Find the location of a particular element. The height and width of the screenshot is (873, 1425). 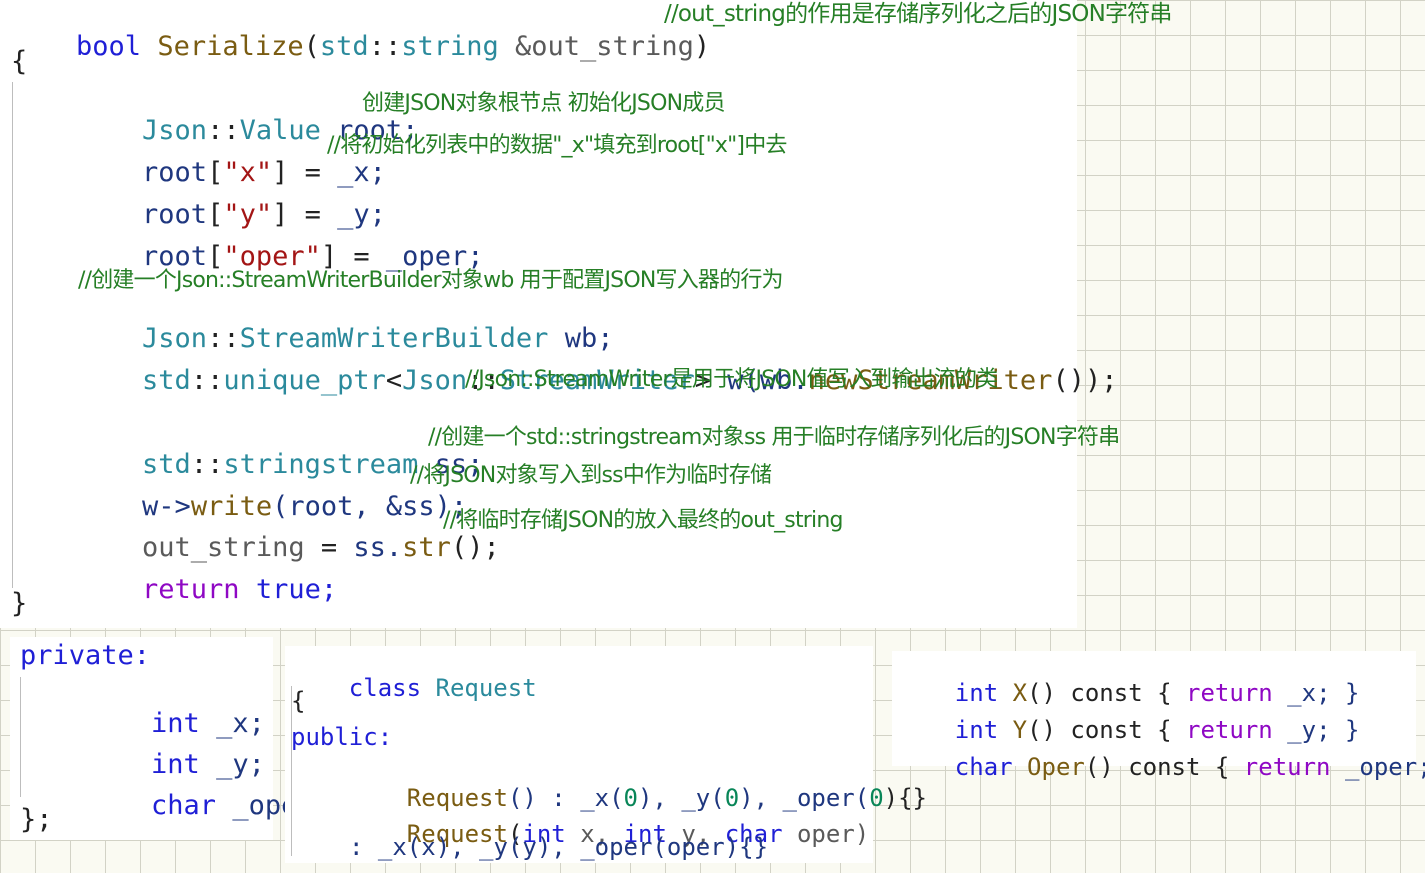

param: oper) is located at coordinates (826, 834).